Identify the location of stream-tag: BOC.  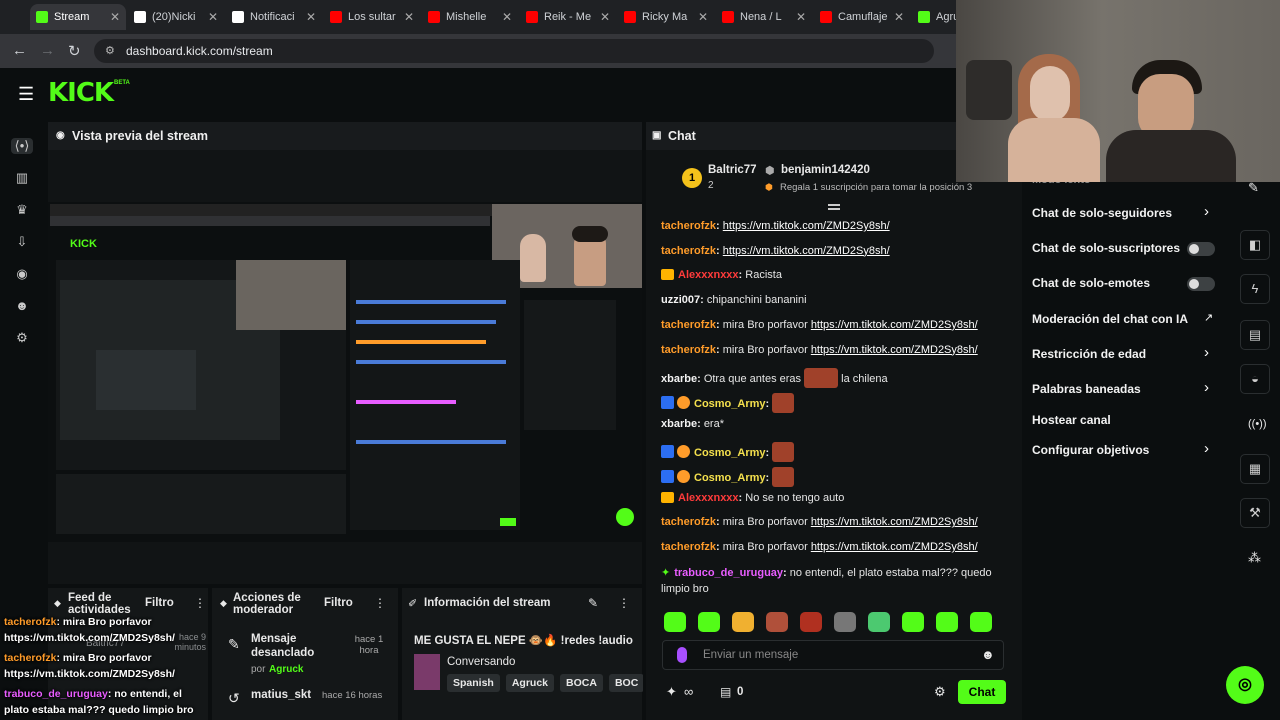
(625, 683).